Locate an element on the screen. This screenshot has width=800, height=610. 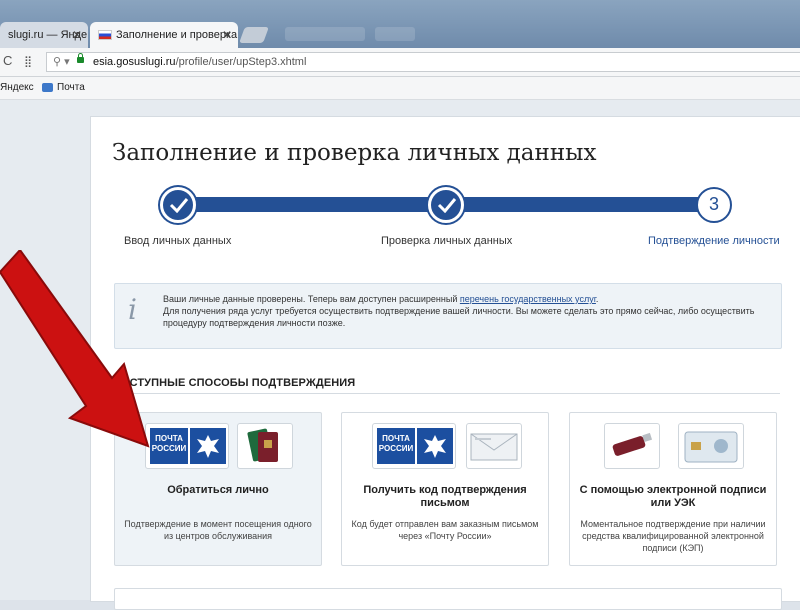
russian-post-logo: ПОЧТА РОССИИ is located at coordinates (414, 446).